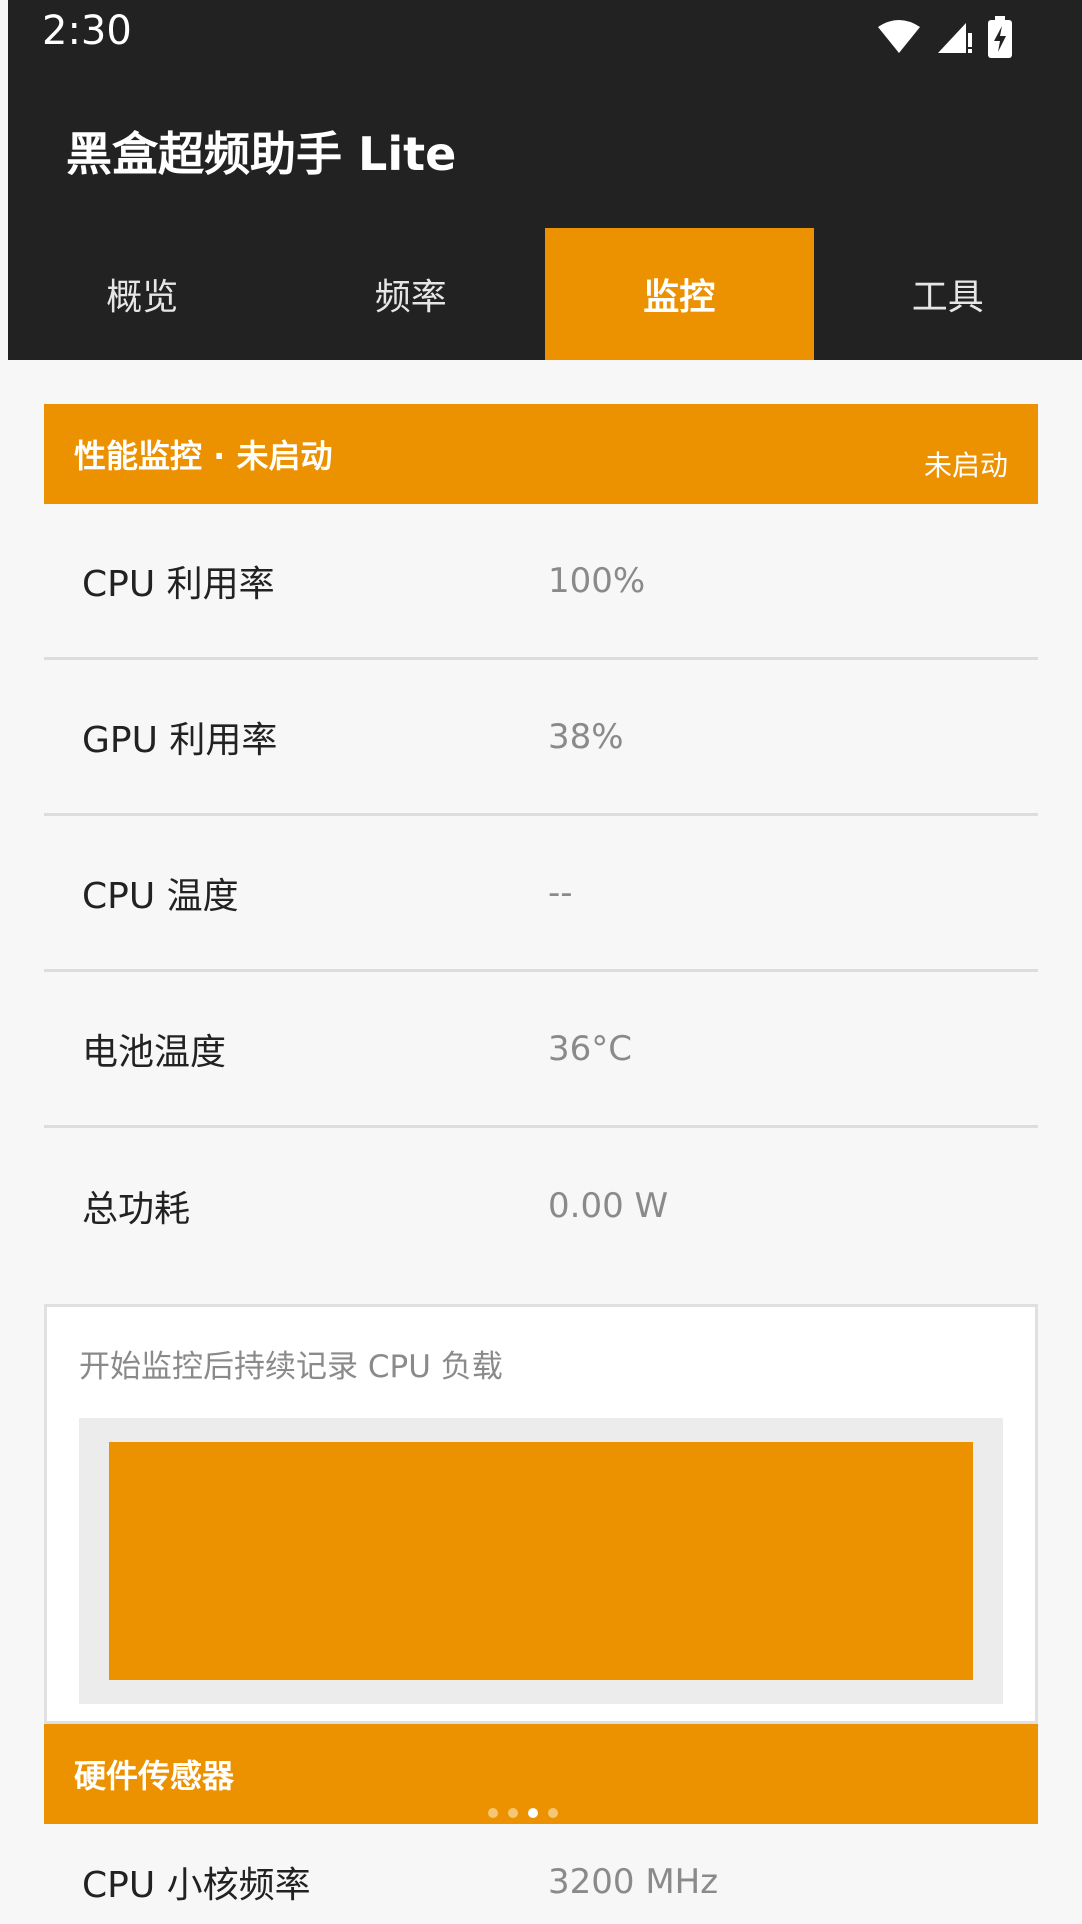  What do you see at coordinates (154, 1052) in the screenshot?
I see `metric-label: 电池温度` at bounding box center [154, 1052].